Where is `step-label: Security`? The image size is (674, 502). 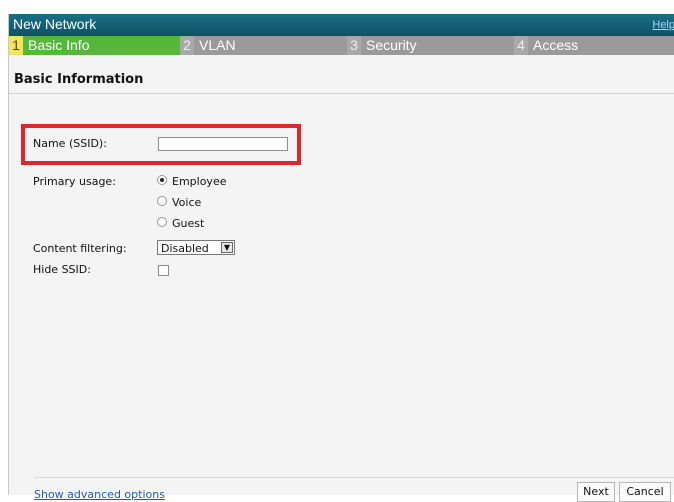 step-label: Security is located at coordinates (391, 45).